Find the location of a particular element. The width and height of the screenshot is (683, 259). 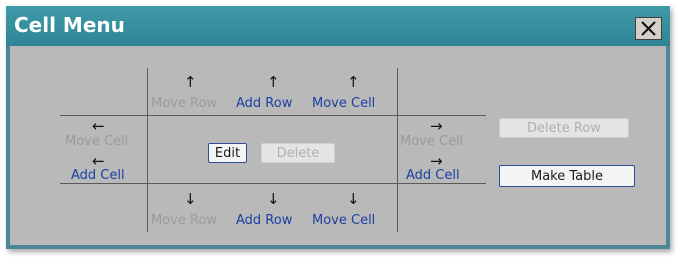

delete-button: Delete is located at coordinates (298, 153).